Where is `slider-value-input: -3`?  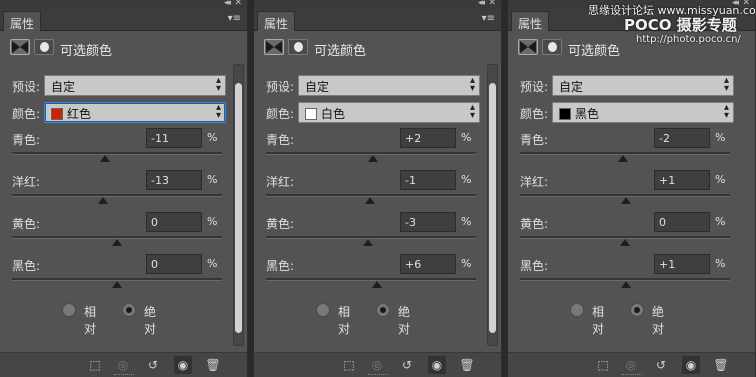
slider-value-input: -3 is located at coordinates (428, 222).